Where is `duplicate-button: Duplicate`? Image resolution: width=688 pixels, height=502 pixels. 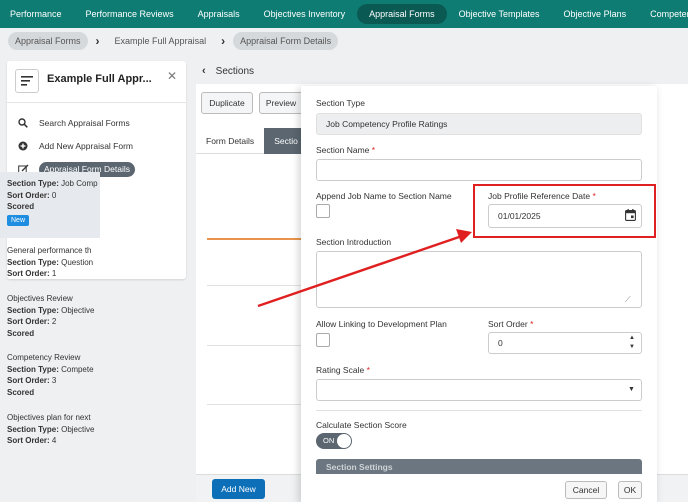
duplicate-button: Duplicate is located at coordinates (227, 103).